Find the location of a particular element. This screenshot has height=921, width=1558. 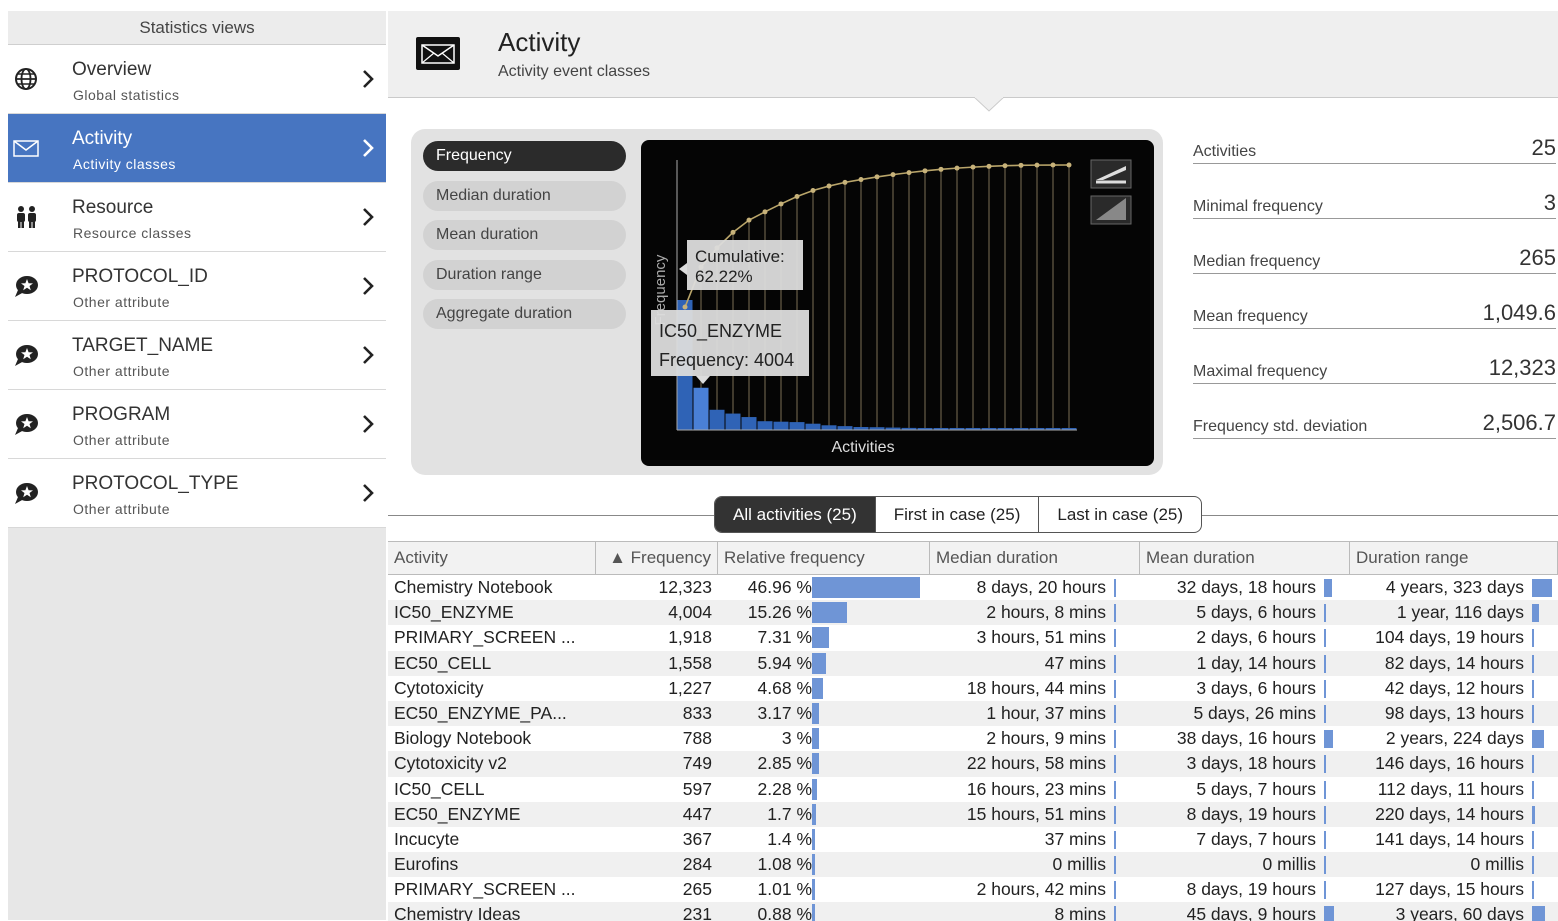

envelope-icon is located at coordinates (438, 53).